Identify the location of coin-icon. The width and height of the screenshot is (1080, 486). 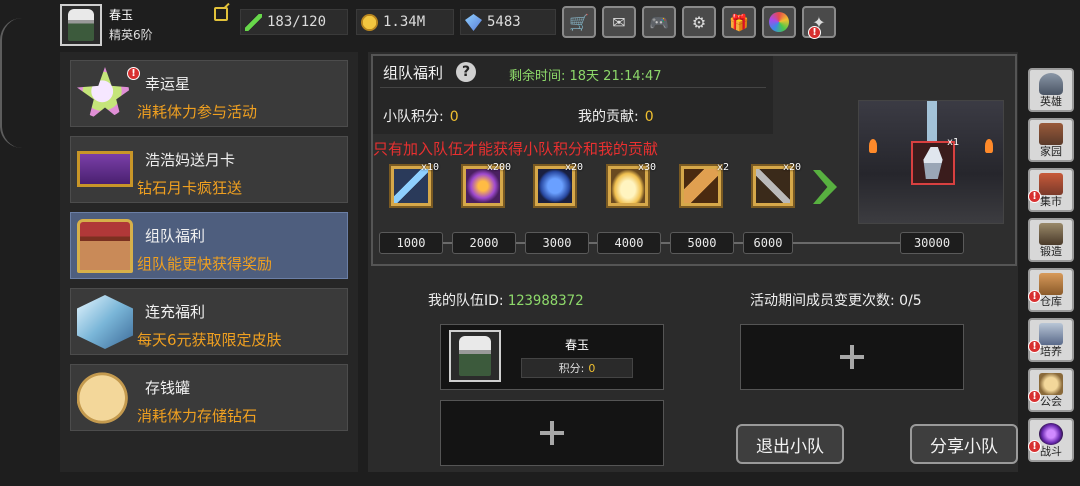
(369, 22).